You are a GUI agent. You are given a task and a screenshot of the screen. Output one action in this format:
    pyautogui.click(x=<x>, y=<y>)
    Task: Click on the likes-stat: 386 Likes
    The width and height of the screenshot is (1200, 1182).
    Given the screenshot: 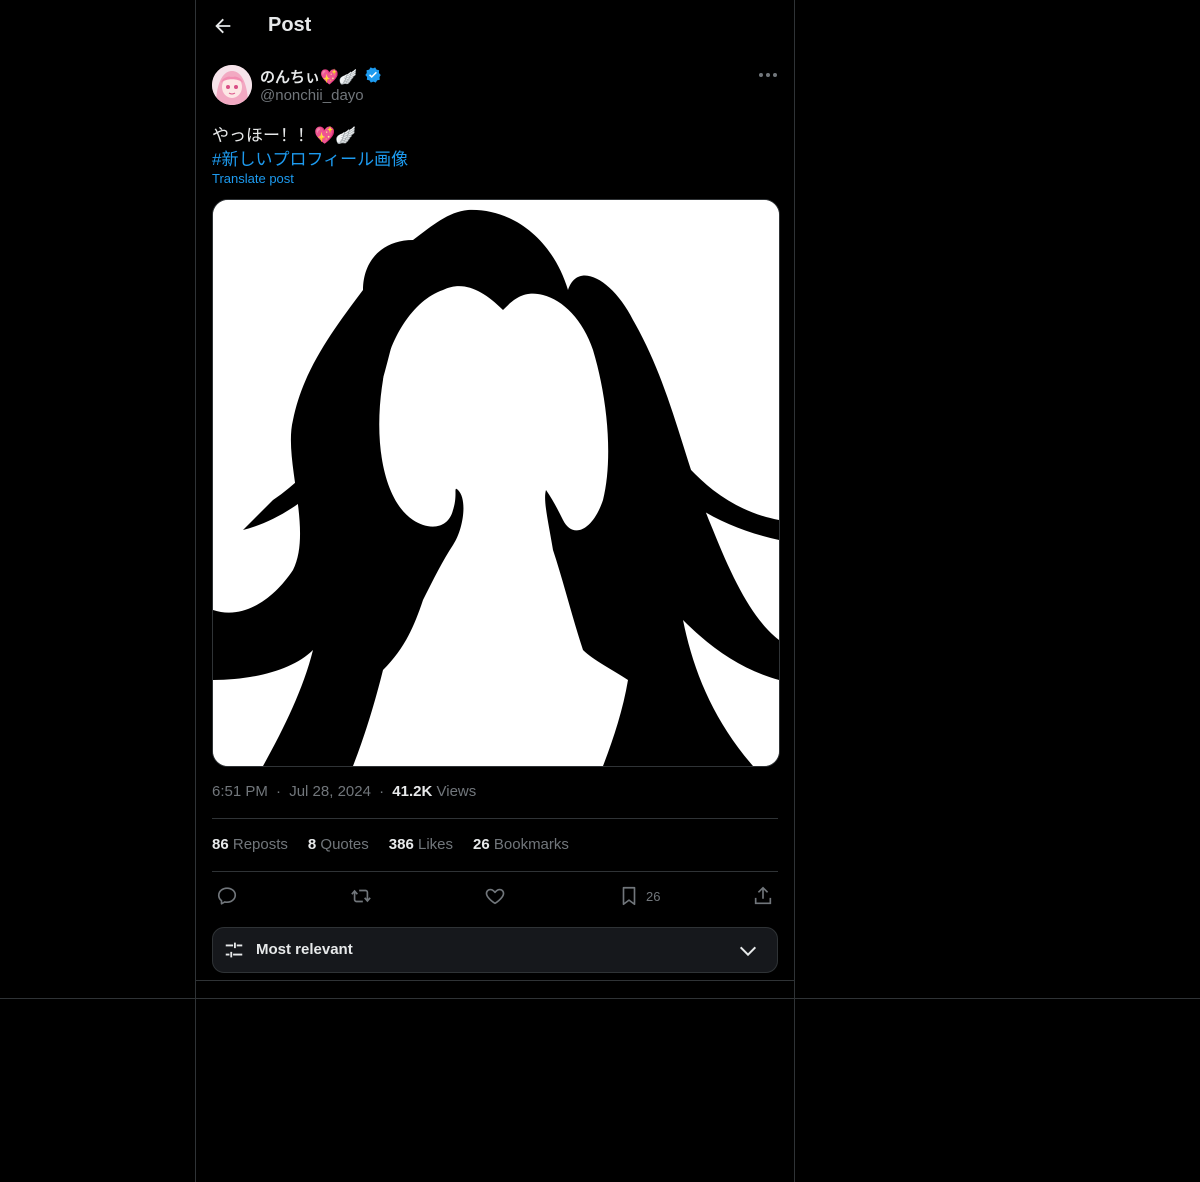 What is the action you would take?
    pyautogui.click(x=421, y=844)
    